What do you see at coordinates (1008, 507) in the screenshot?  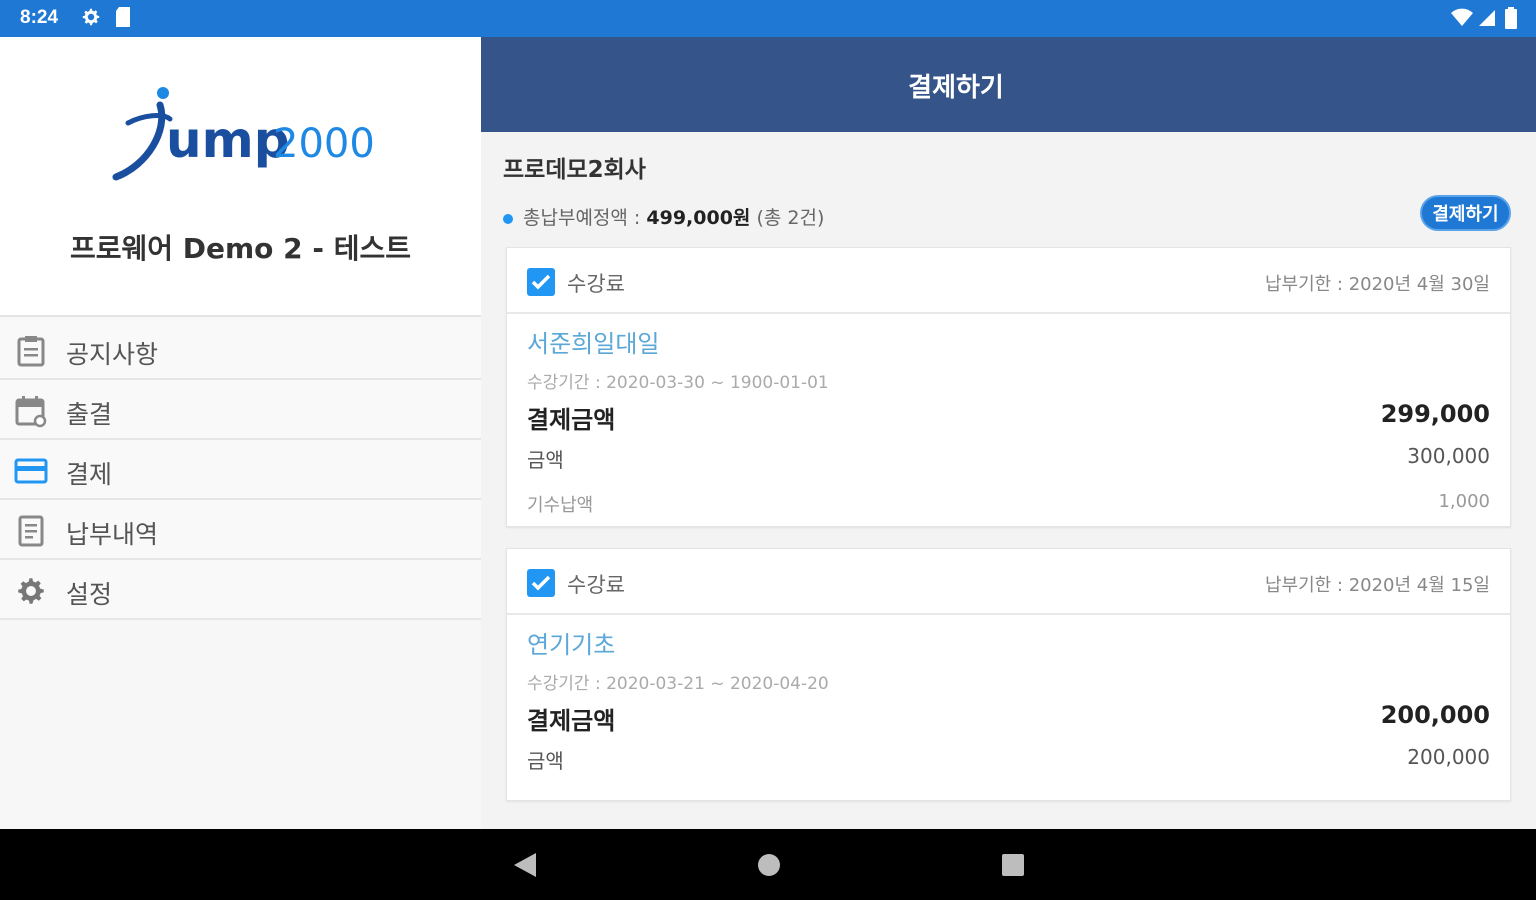 I see `paid-amount-row: 기수납액 1,000` at bounding box center [1008, 507].